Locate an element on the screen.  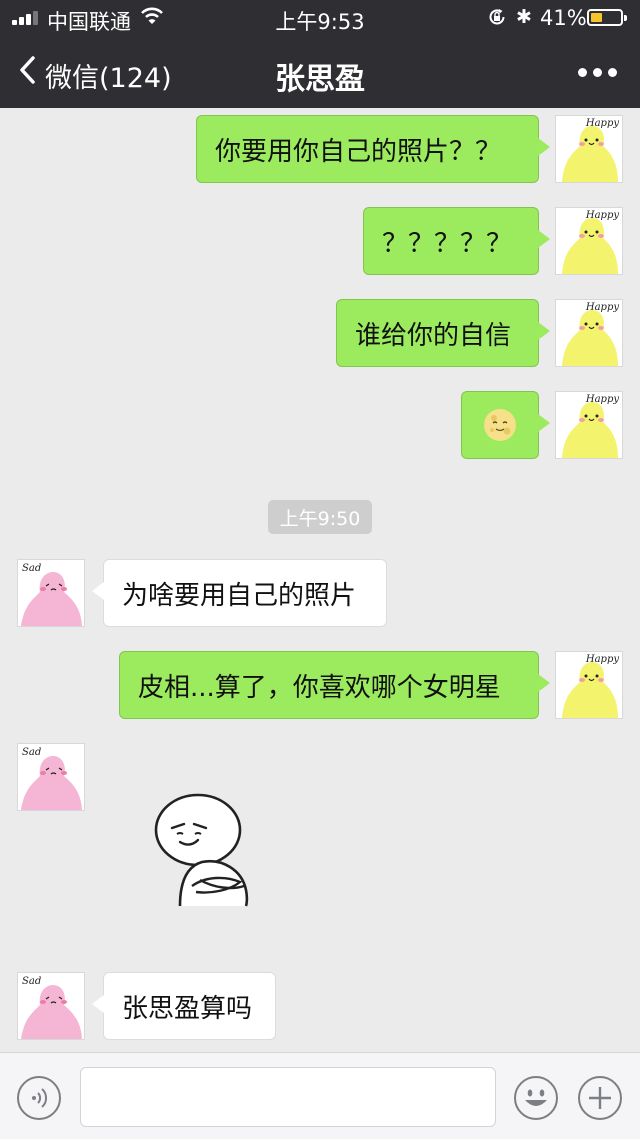
message-bubble-incoming: 为啥要用自己的照片 is located at coordinates (239, 593).